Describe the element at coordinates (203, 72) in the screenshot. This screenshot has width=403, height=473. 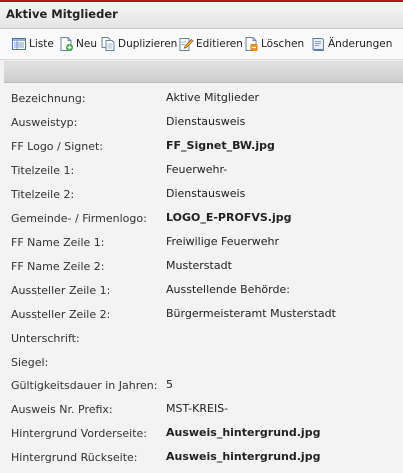
I see `section-header-bar` at that location.